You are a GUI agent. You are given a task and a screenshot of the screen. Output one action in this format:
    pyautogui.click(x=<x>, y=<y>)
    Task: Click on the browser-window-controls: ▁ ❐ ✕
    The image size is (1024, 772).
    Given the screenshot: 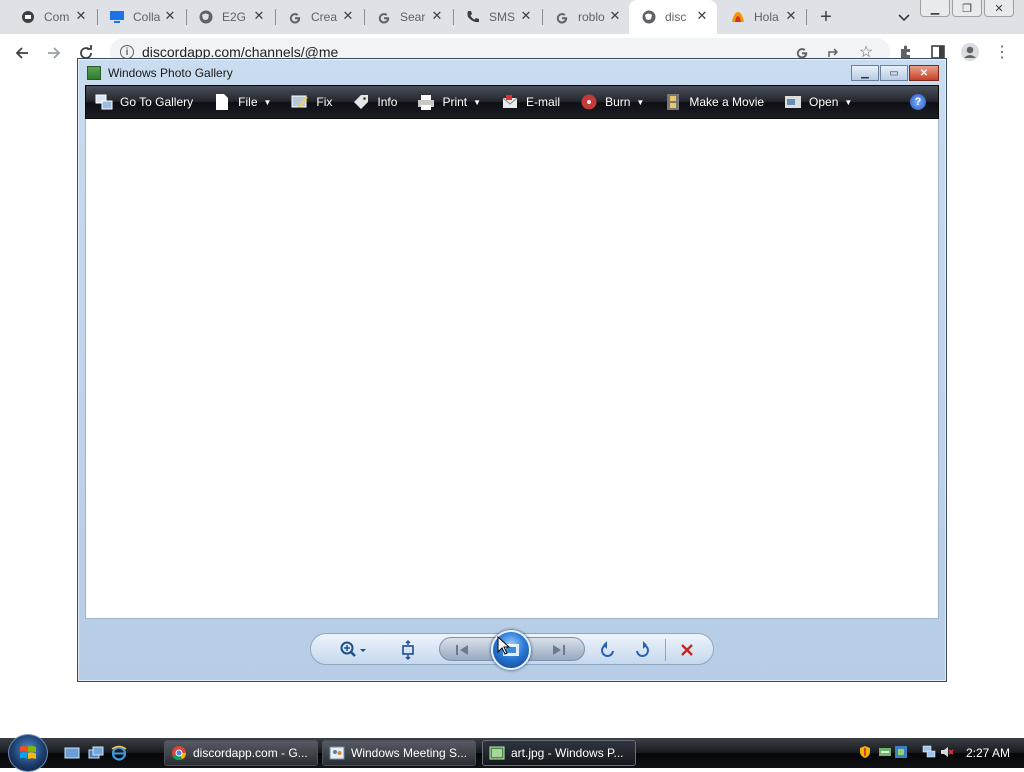 What is the action you would take?
    pyautogui.click(x=966, y=8)
    